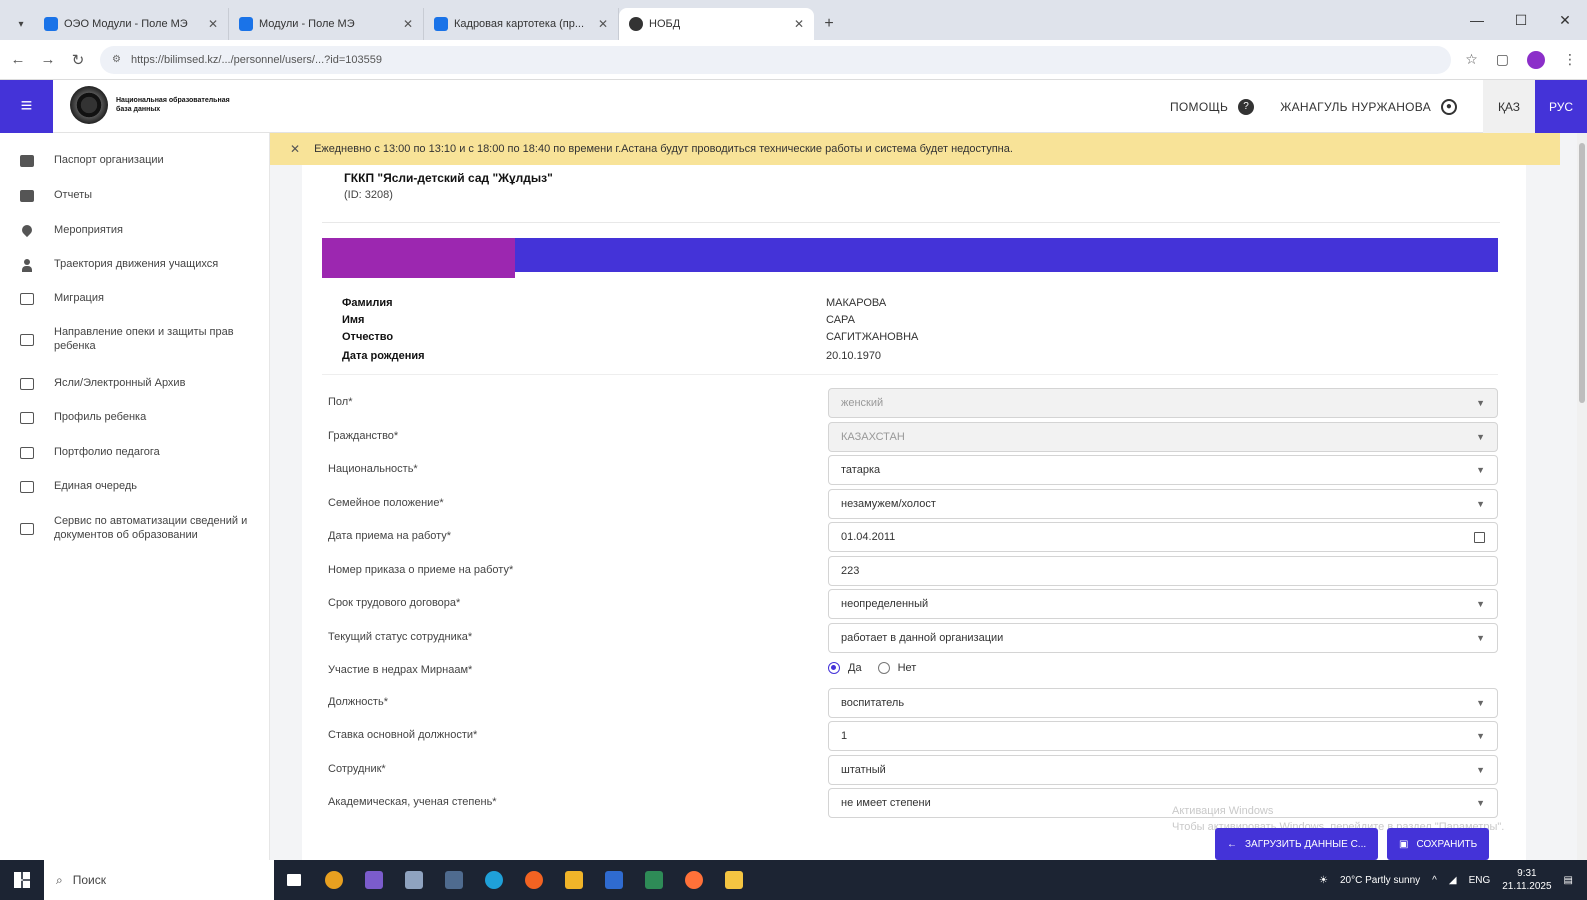 The width and height of the screenshot is (1587, 900). Describe the element at coordinates (353, 320) in the screenshot. I see `person-label: Имя` at that location.